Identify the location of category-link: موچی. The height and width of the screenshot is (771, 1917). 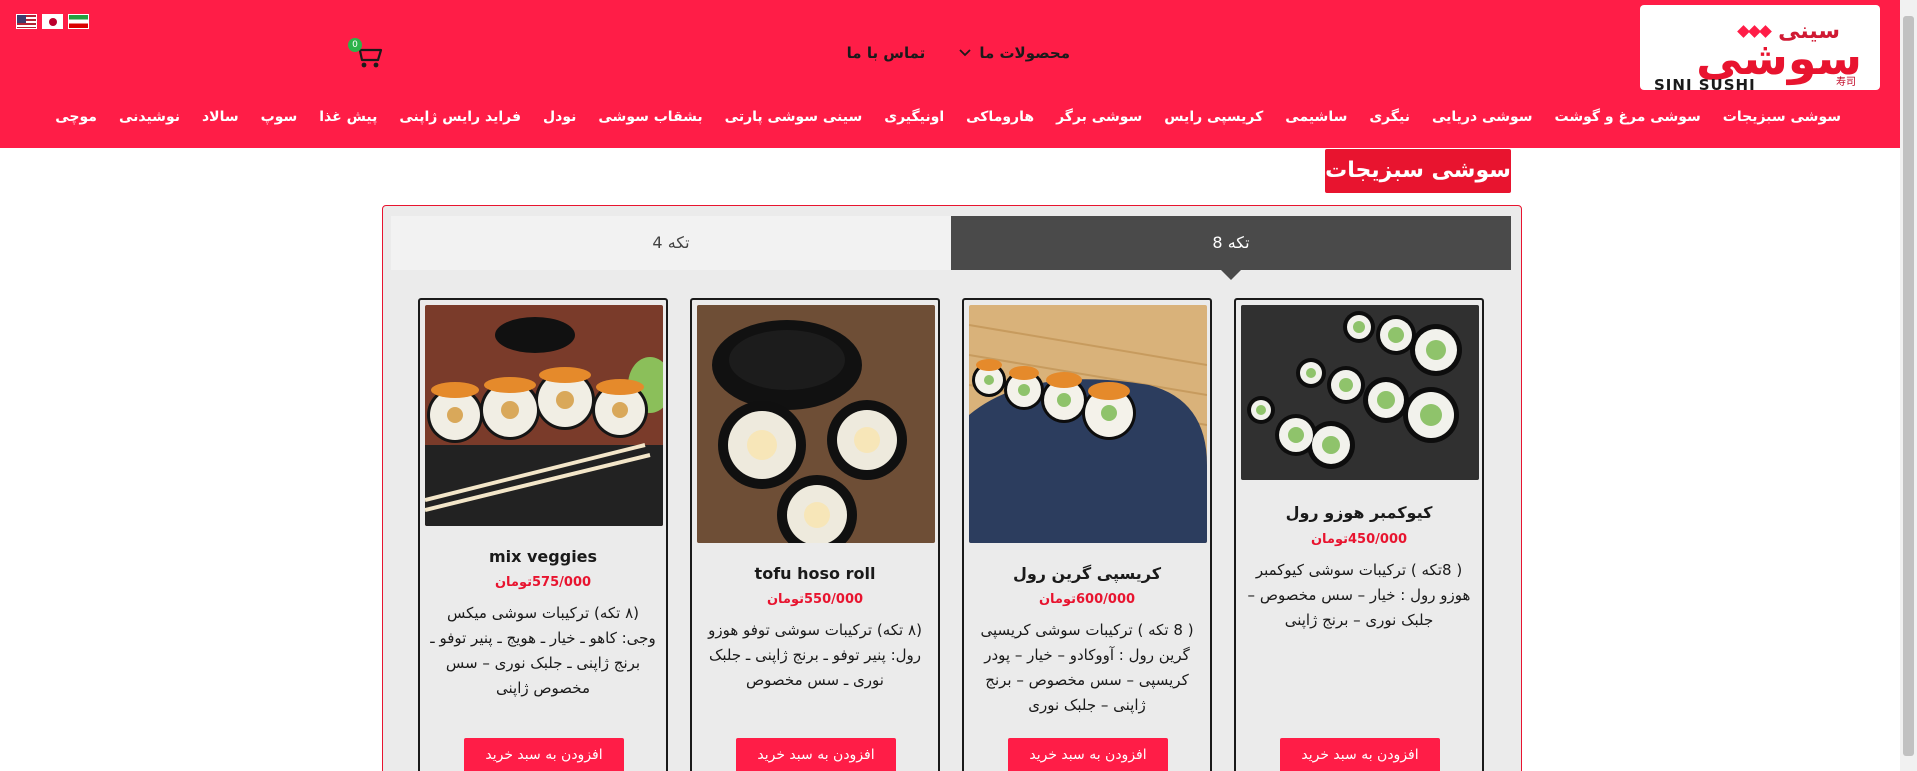
(76, 117).